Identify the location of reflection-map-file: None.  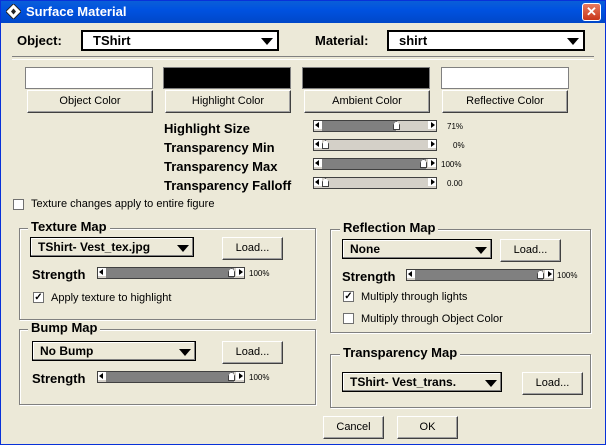
(365, 249).